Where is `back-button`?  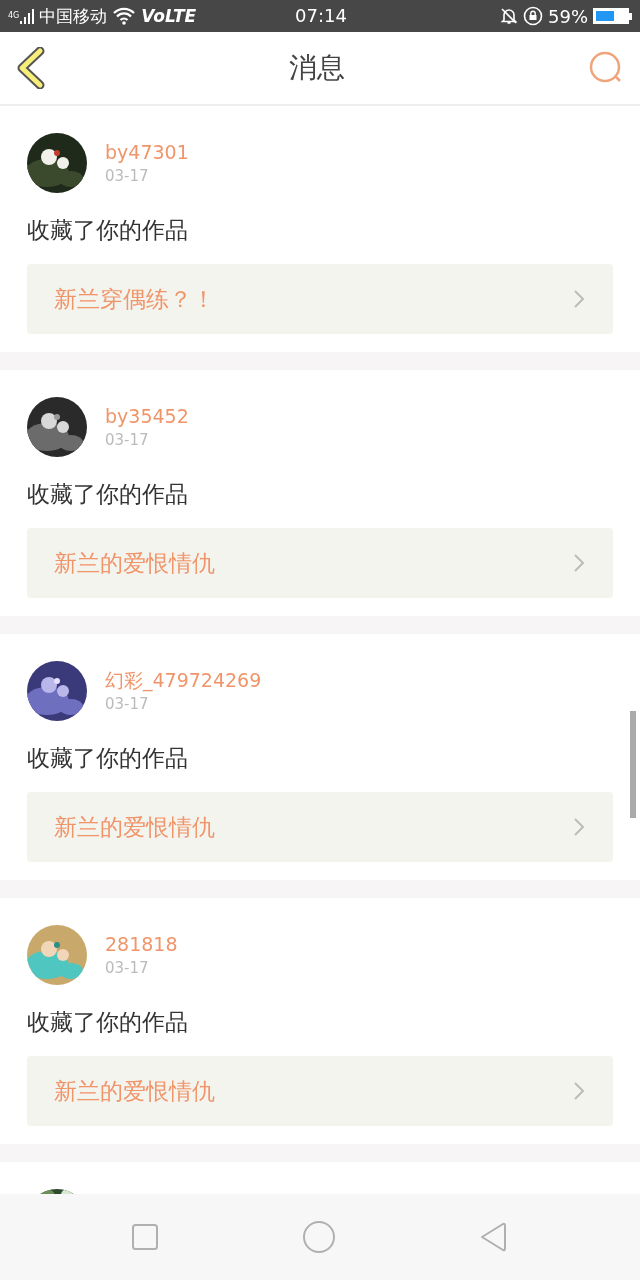
back-button is located at coordinates (31, 68).